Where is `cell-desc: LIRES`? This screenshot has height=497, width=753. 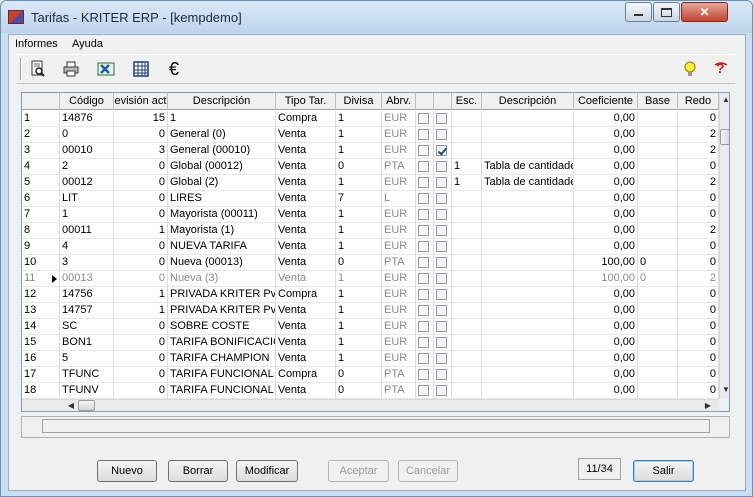 cell-desc: LIRES is located at coordinates (222, 199).